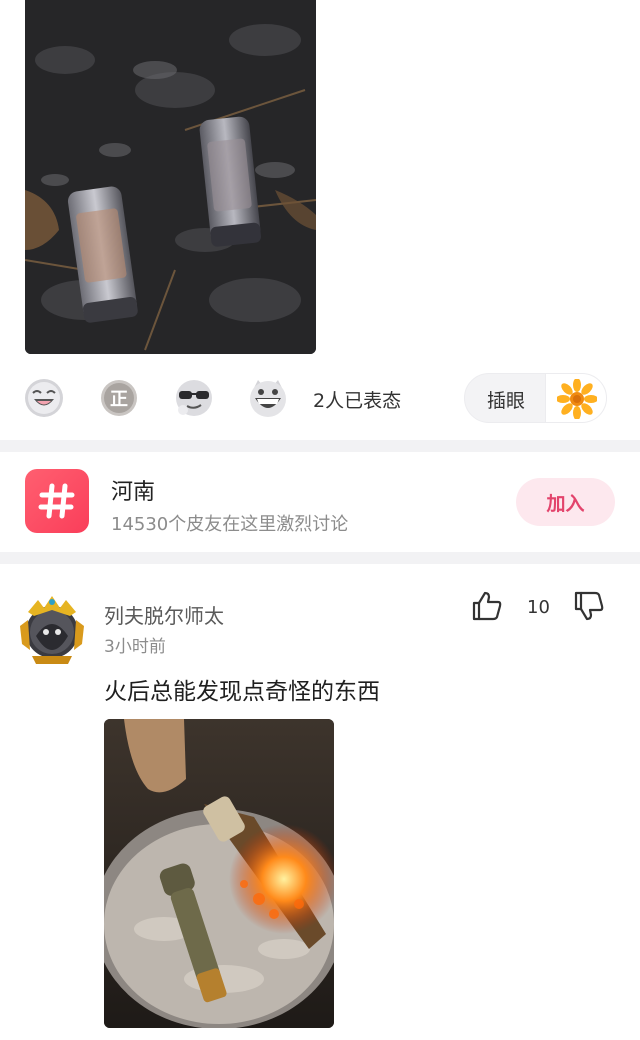 The height and width of the screenshot is (1040, 640). Describe the element at coordinates (565, 502) in the screenshot. I see `join-button: 加入` at that location.